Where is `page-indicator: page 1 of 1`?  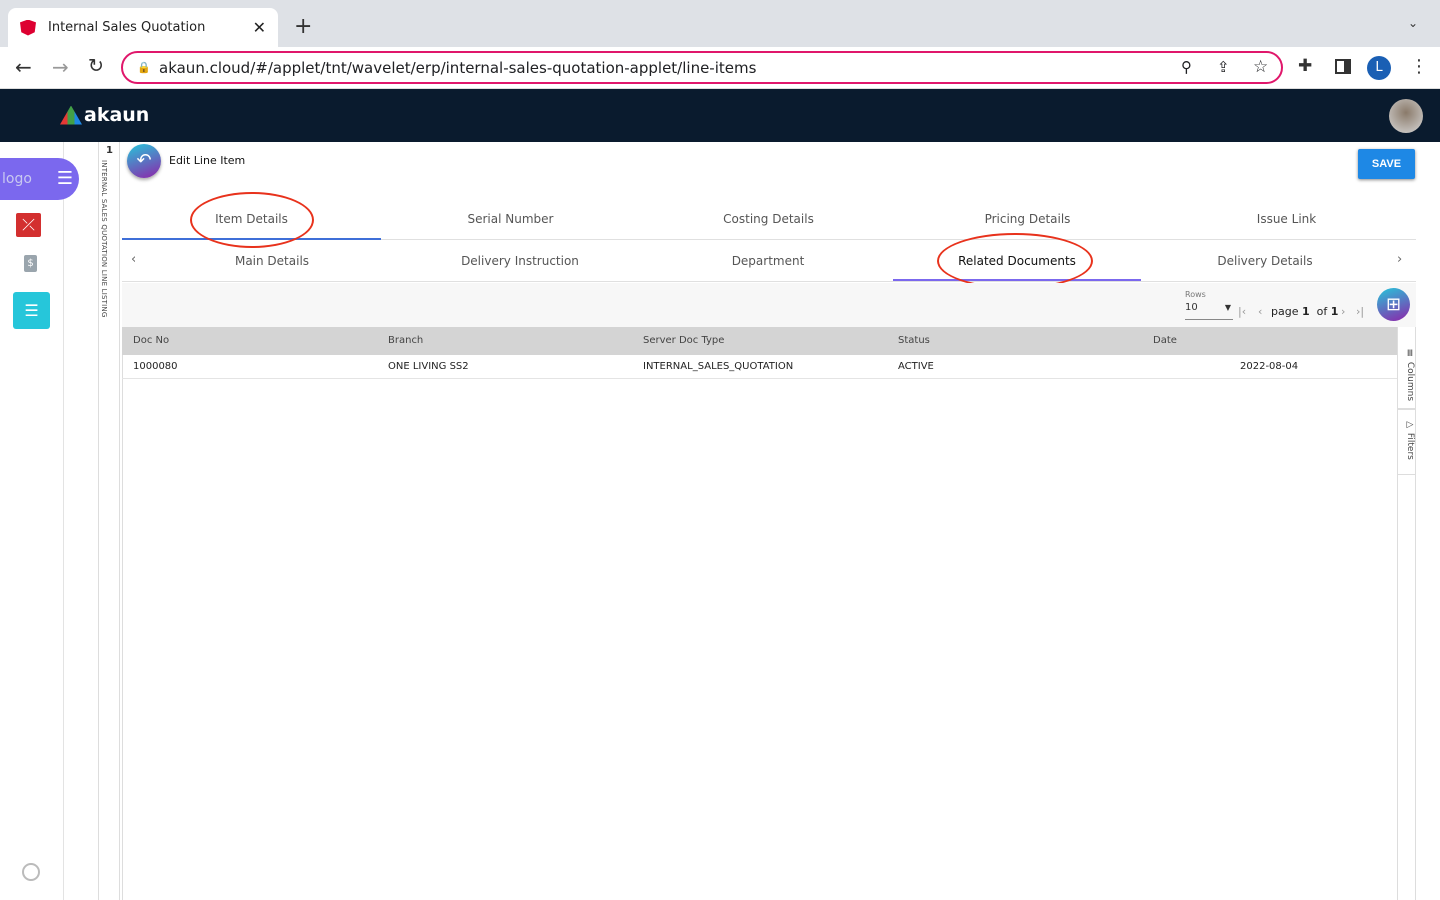 page-indicator: page 1 of 1 is located at coordinates (1304, 311).